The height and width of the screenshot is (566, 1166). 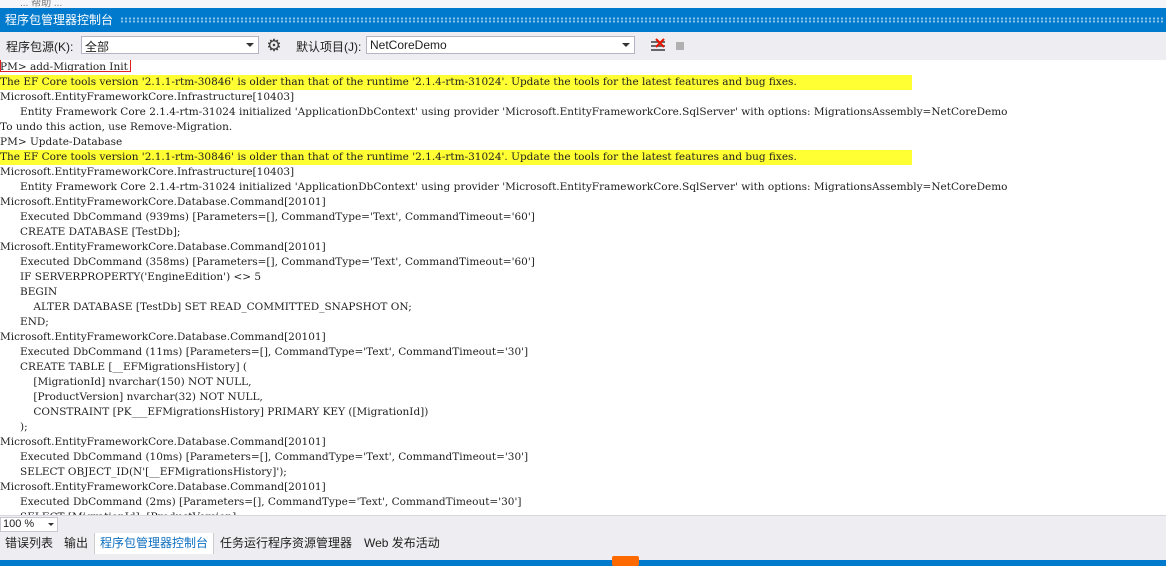 I want to click on default-project-value: NetCoreDemo, so click(x=408, y=45).